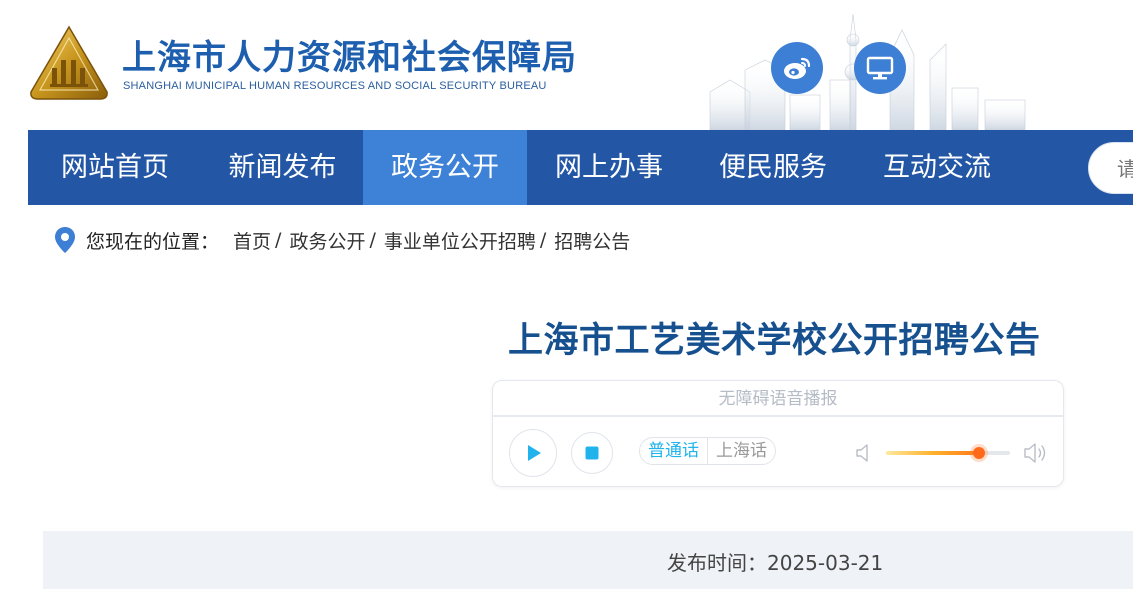  I want to click on nav-item-government-affairs: 政务公开, so click(445, 167).